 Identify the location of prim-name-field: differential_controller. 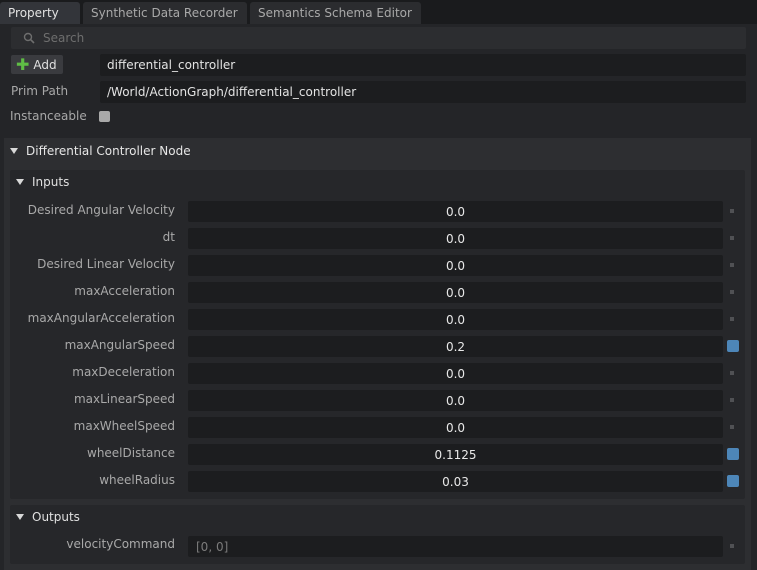
(423, 65).